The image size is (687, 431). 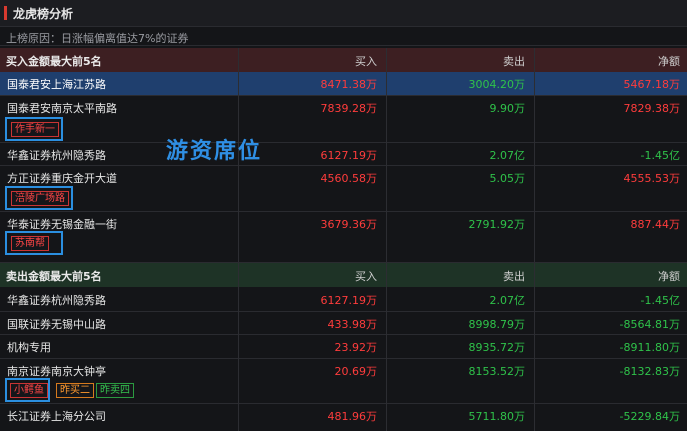 I want to click on buy-section-header: 买入金额最大前5名 买入 卖出 净额, so click(x=343, y=60).